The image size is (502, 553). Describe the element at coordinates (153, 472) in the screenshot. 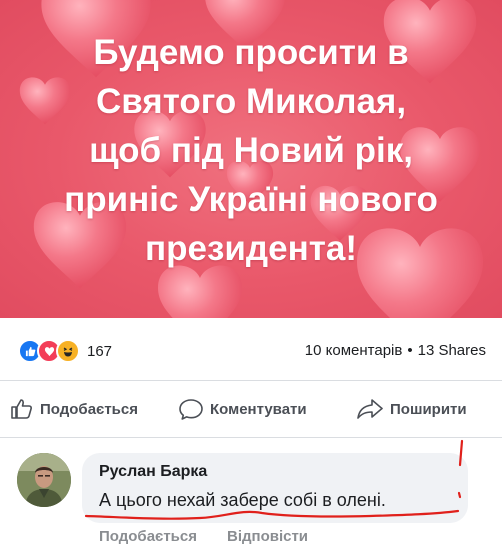

I see `comment-author: Руслан Барка` at that location.